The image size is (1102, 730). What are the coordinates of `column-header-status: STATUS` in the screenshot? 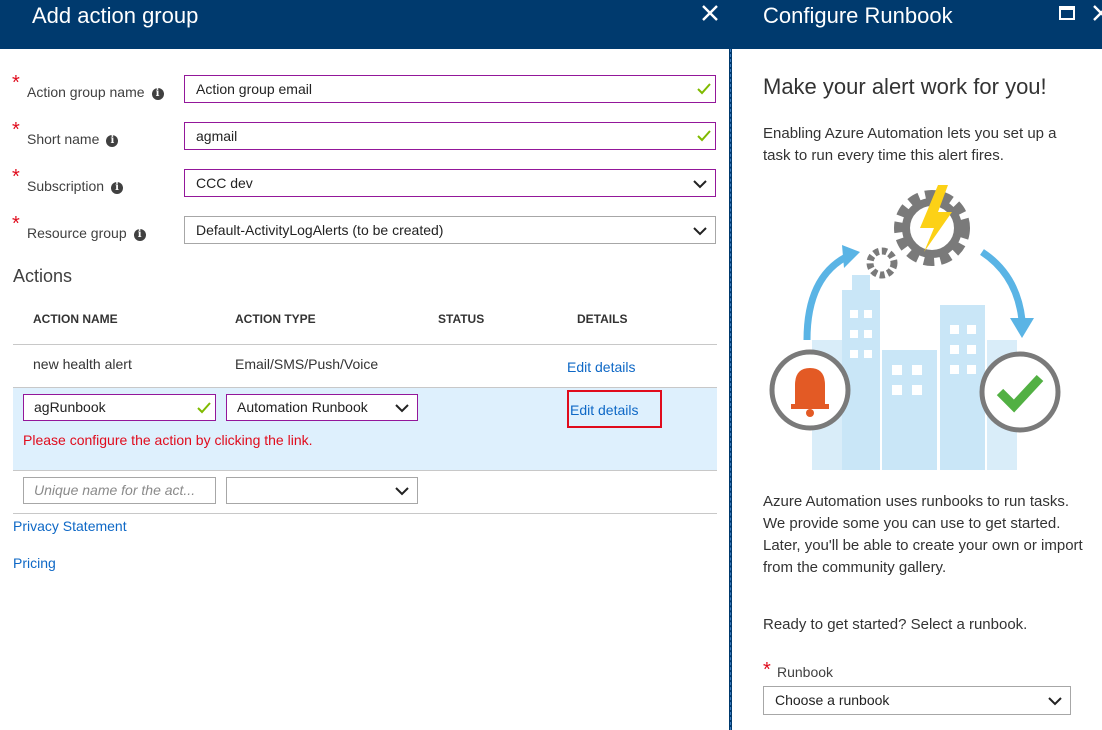 It's located at (461, 319).